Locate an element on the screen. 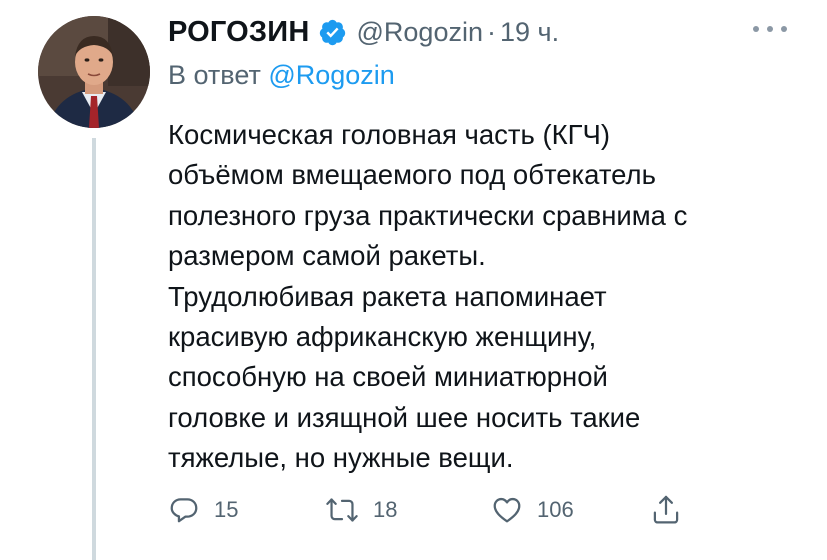 The width and height of the screenshot is (827, 560). retweet-button: 18 is located at coordinates (361, 510).